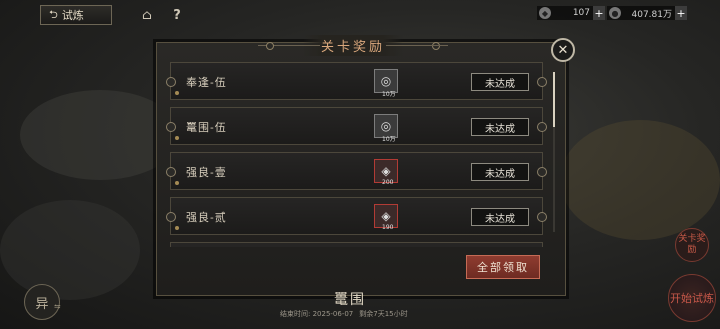 The width and height of the screenshot is (720, 329). I want to click on end-time-label: 结束时间: 2025-06-07, so click(317, 314).